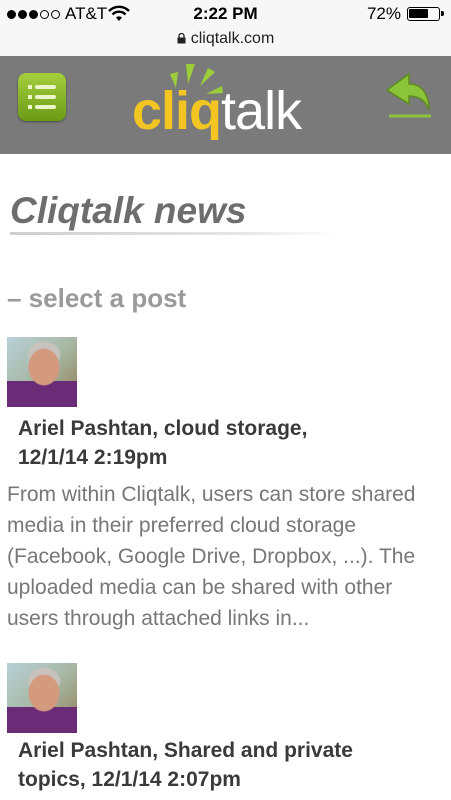 The width and height of the screenshot is (451, 800). What do you see at coordinates (383, 13) in the screenshot?
I see `battery-percent: 72%` at bounding box center [383, 13].